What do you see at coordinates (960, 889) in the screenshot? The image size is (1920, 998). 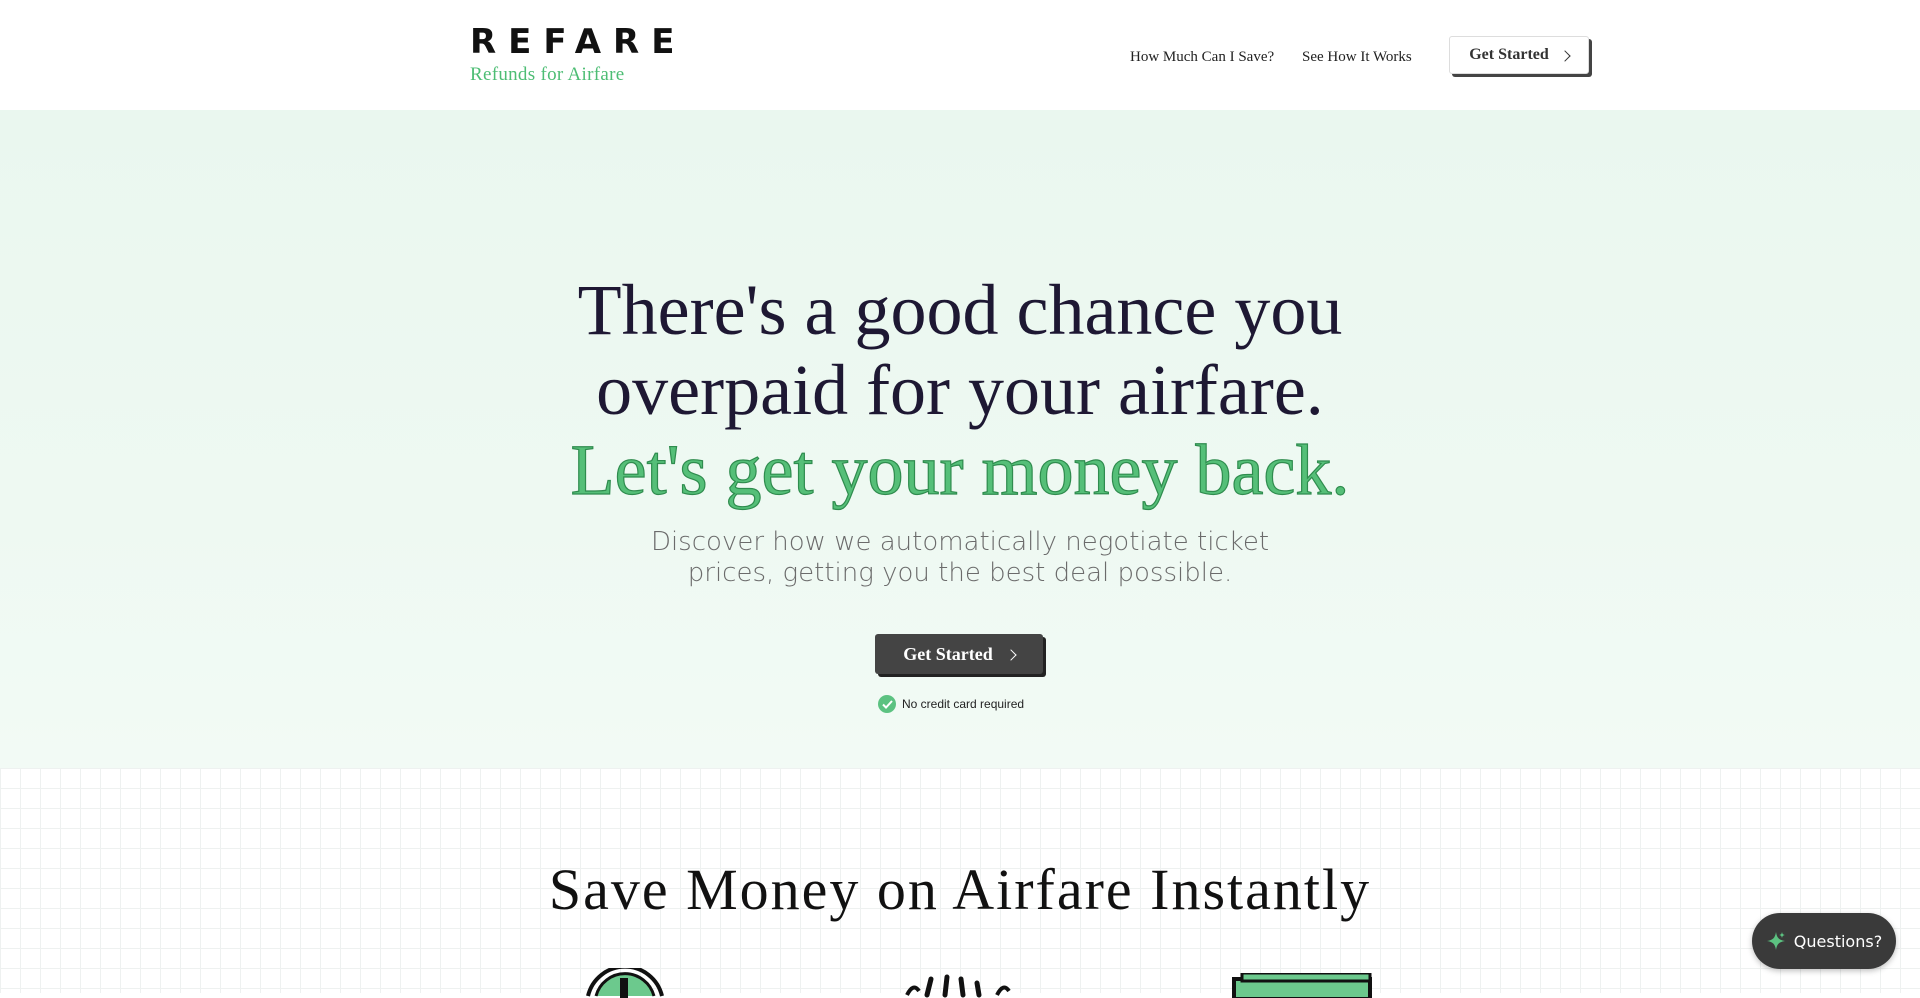 I see `section-title: Save Money on Airfare Instantly` at bounding box center [960, 889].